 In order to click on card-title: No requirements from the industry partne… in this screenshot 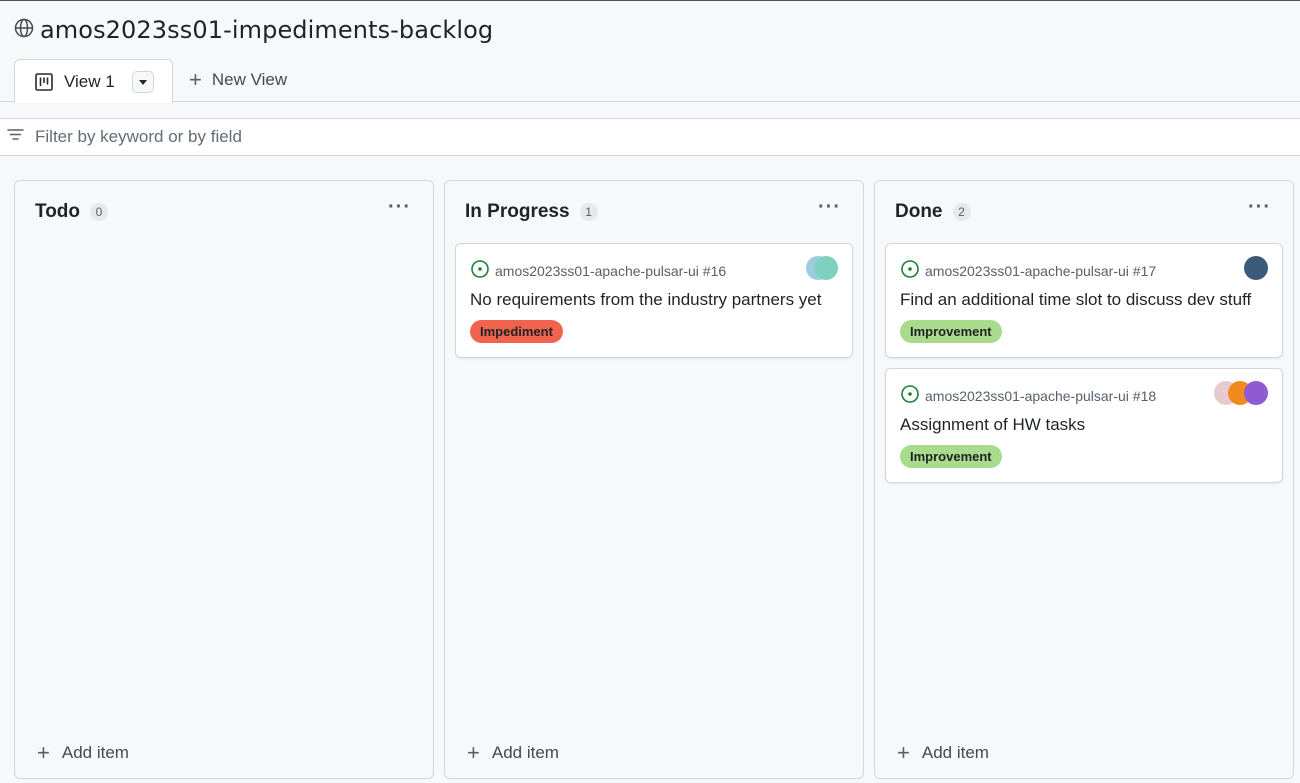, I will do `click(645, 300)`.